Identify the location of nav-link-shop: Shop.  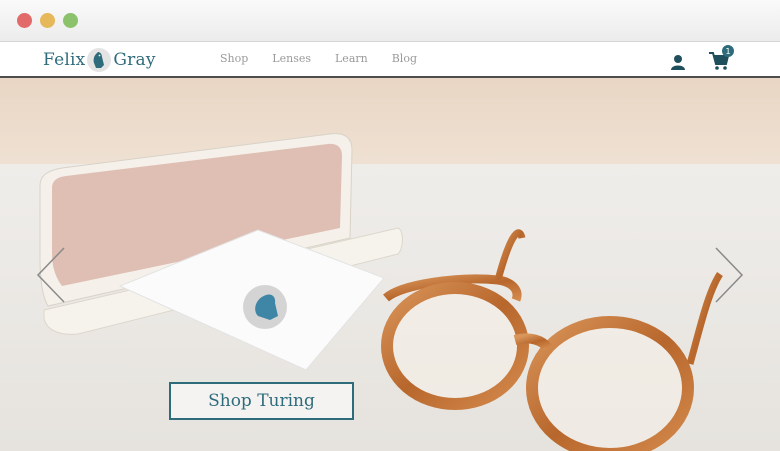
(234, 58).